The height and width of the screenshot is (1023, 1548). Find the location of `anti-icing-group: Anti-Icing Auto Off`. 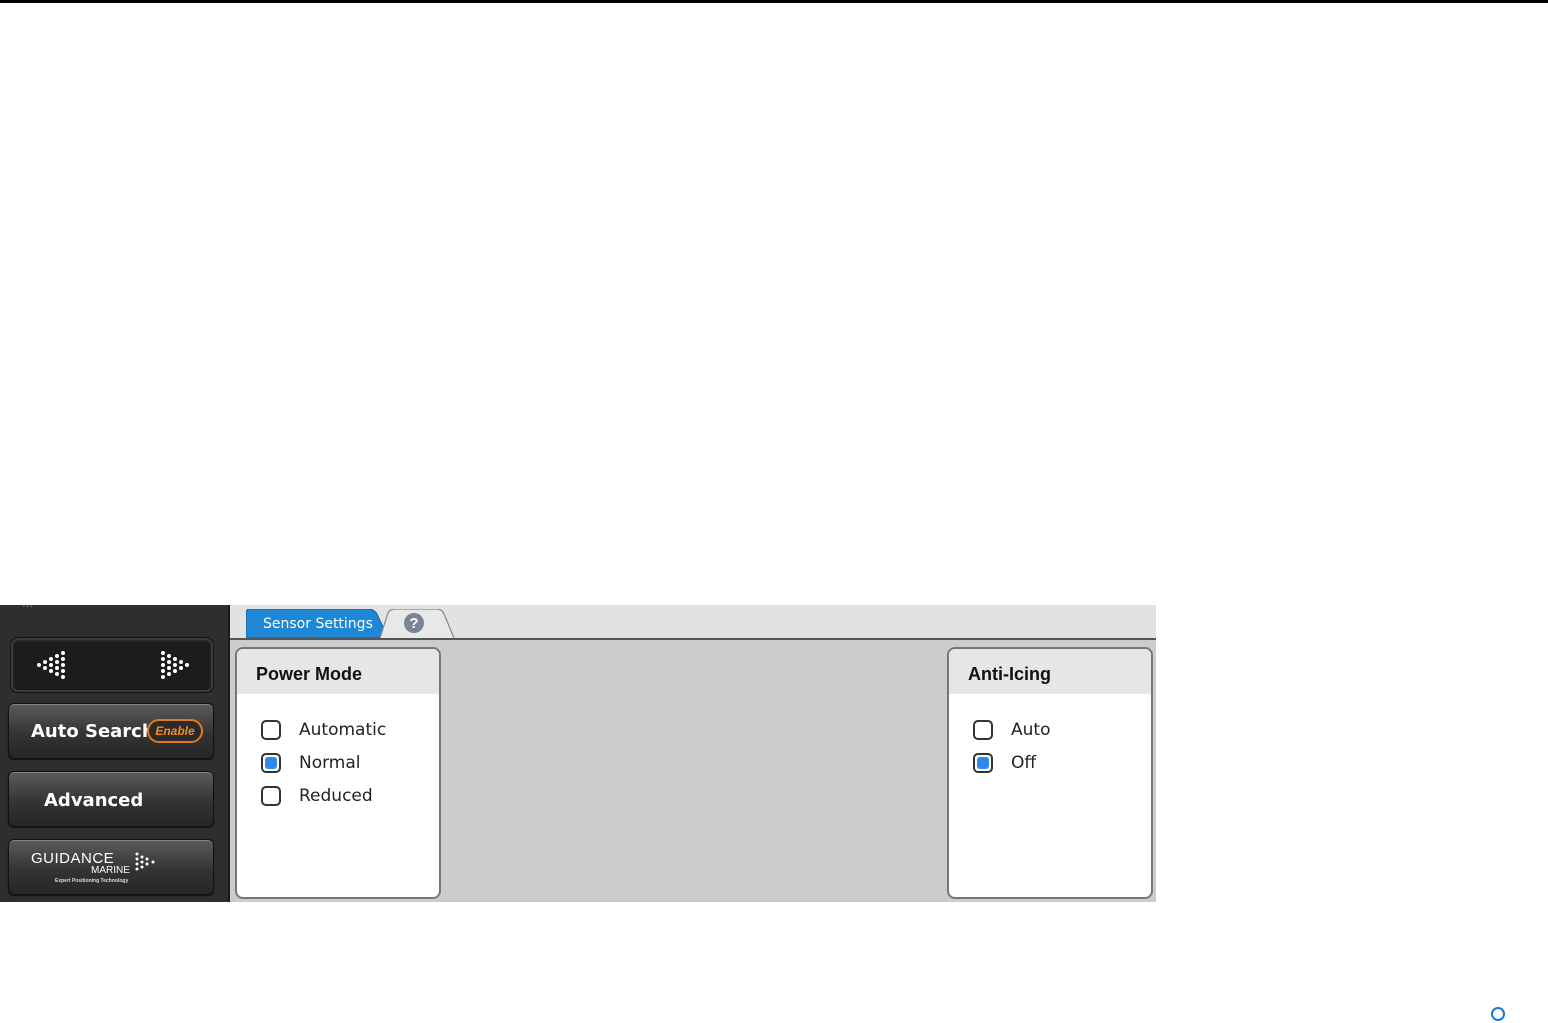

anti-icing-group: Anti-Icing Auto Off is located at coordinates (1050, 773).